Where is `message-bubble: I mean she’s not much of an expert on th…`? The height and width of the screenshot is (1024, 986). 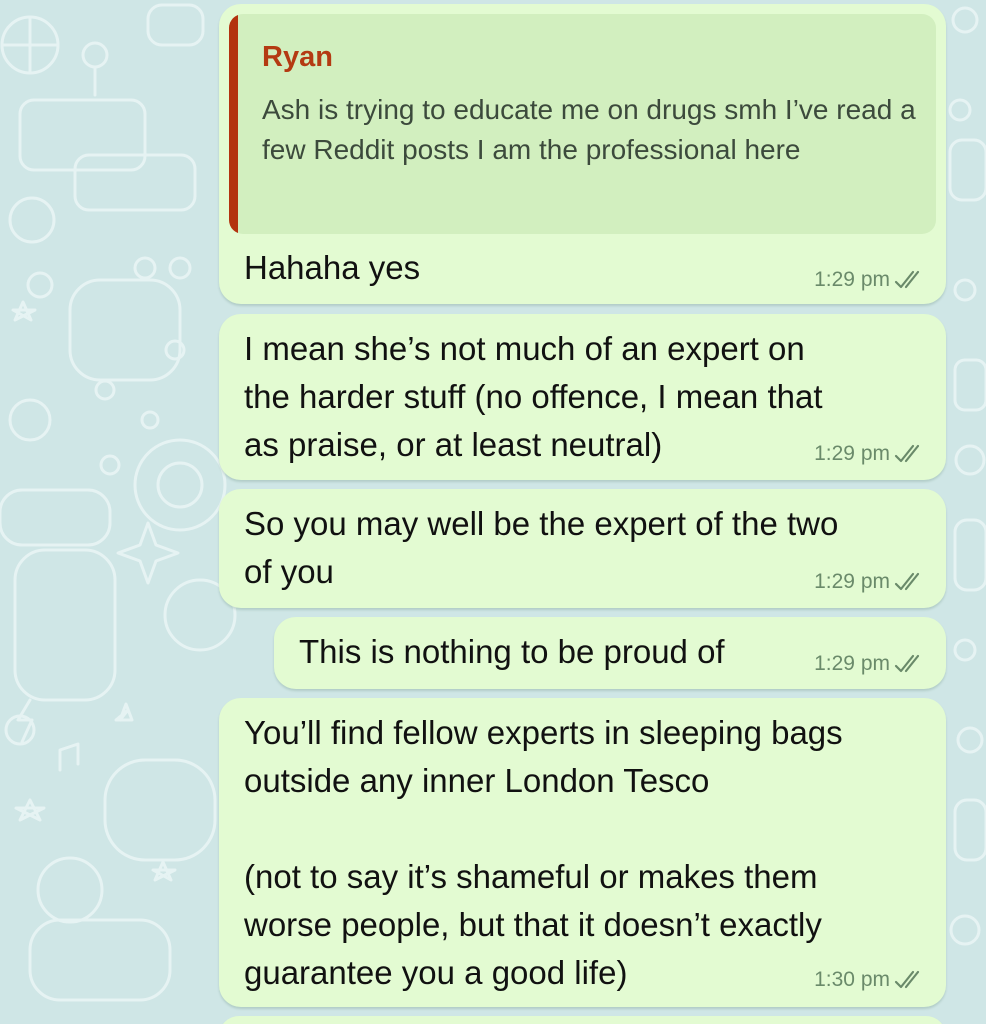 message-bubble: I mean she’s not much of an expert on th… is located at coordinates (582, 397).